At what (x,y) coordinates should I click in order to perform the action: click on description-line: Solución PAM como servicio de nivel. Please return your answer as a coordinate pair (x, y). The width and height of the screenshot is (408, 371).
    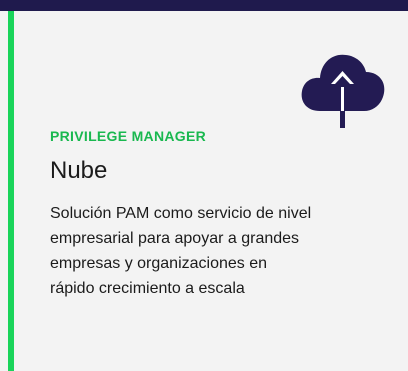
    Looking at the image, I should click on (181, 213).